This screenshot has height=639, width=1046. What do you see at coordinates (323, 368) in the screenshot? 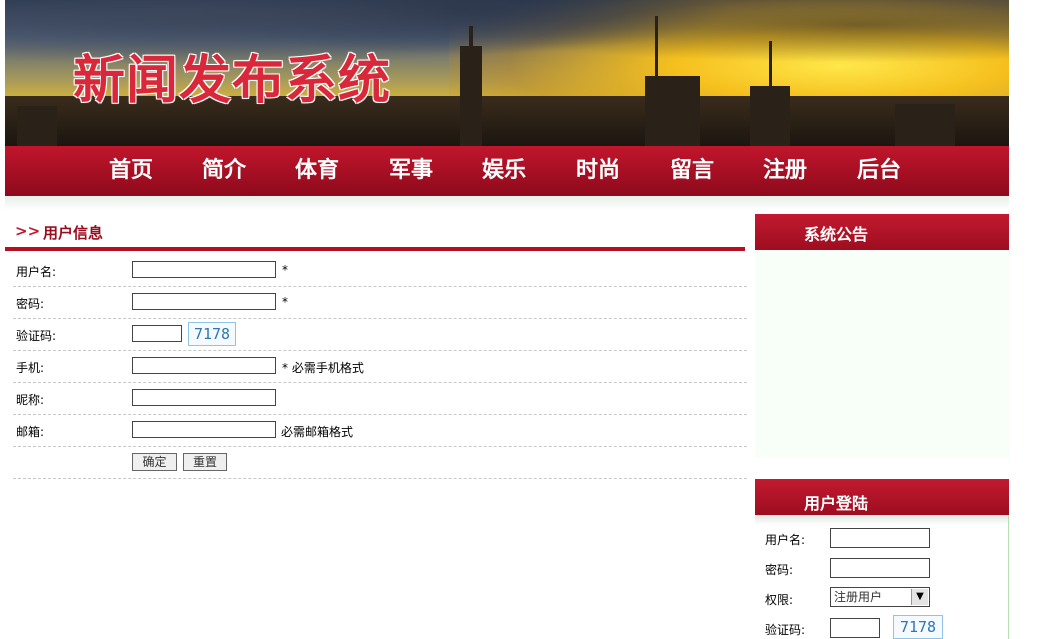
I see `phone-format-note: * 必需手机格式` at bounding box center [323, 368].